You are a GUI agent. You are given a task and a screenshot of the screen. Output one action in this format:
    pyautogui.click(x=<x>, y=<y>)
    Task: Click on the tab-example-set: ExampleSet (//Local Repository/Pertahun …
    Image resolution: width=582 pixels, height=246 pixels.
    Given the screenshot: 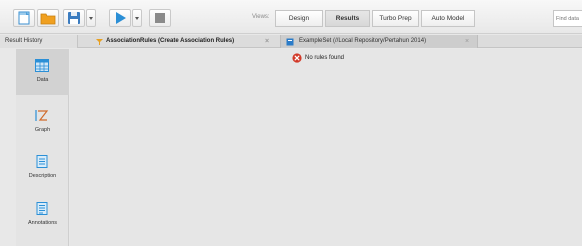 What is the action you would take?
    pyautogui.click(x=379, y=41)
    